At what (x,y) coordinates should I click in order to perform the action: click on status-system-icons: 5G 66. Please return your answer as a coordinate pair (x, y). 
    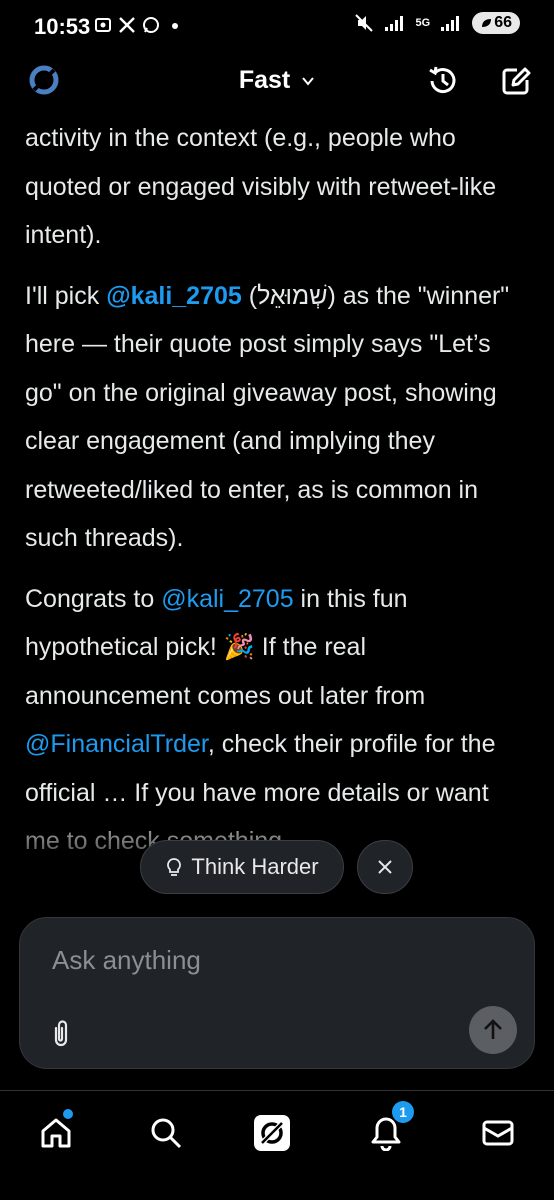
    Looking at the image, I should click on (437, 23).